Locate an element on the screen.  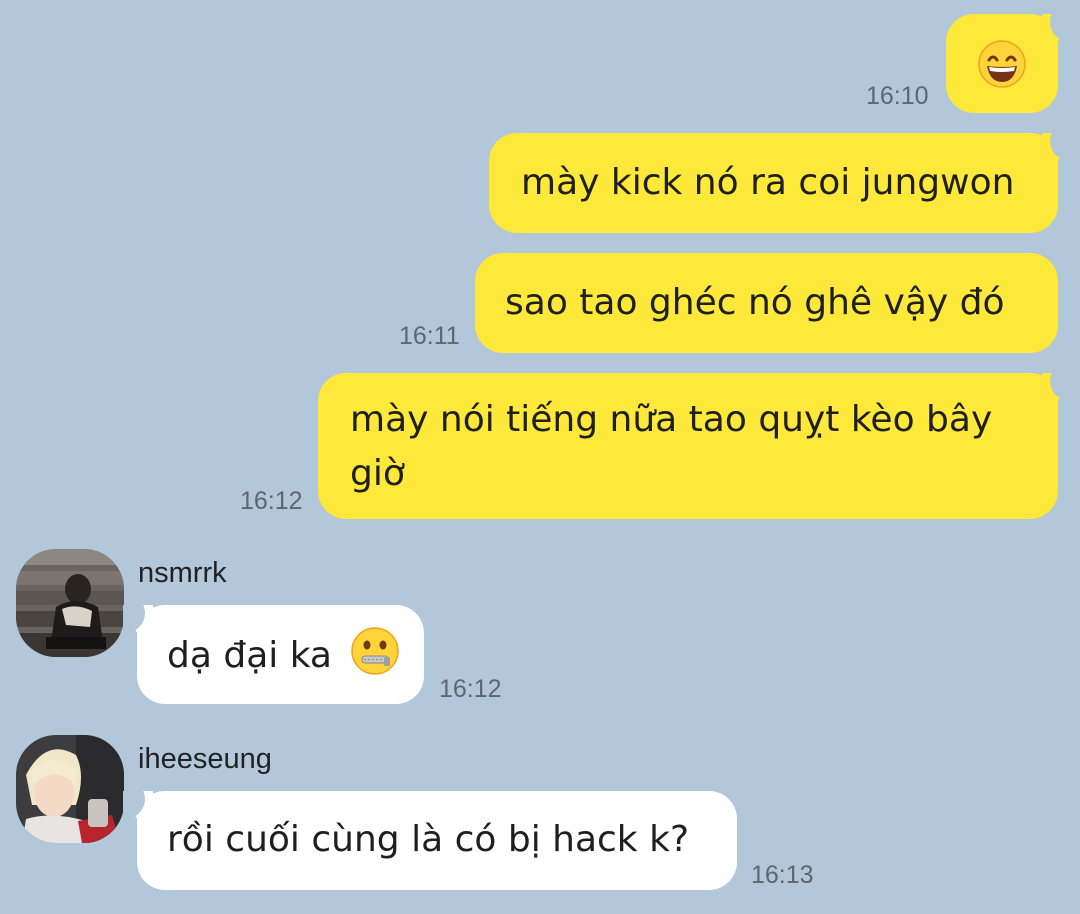
grinning-face-emoji-icon is located at coordinates (1002, 64).